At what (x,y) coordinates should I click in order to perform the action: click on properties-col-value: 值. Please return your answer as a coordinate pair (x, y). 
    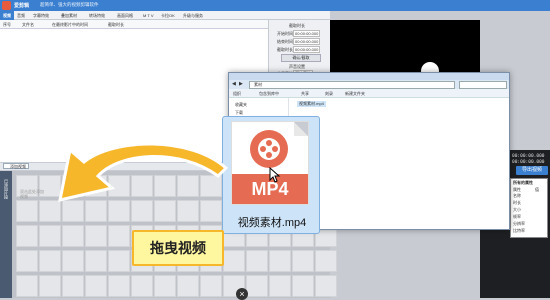
    Looking at the image, I should click on (537, 189).